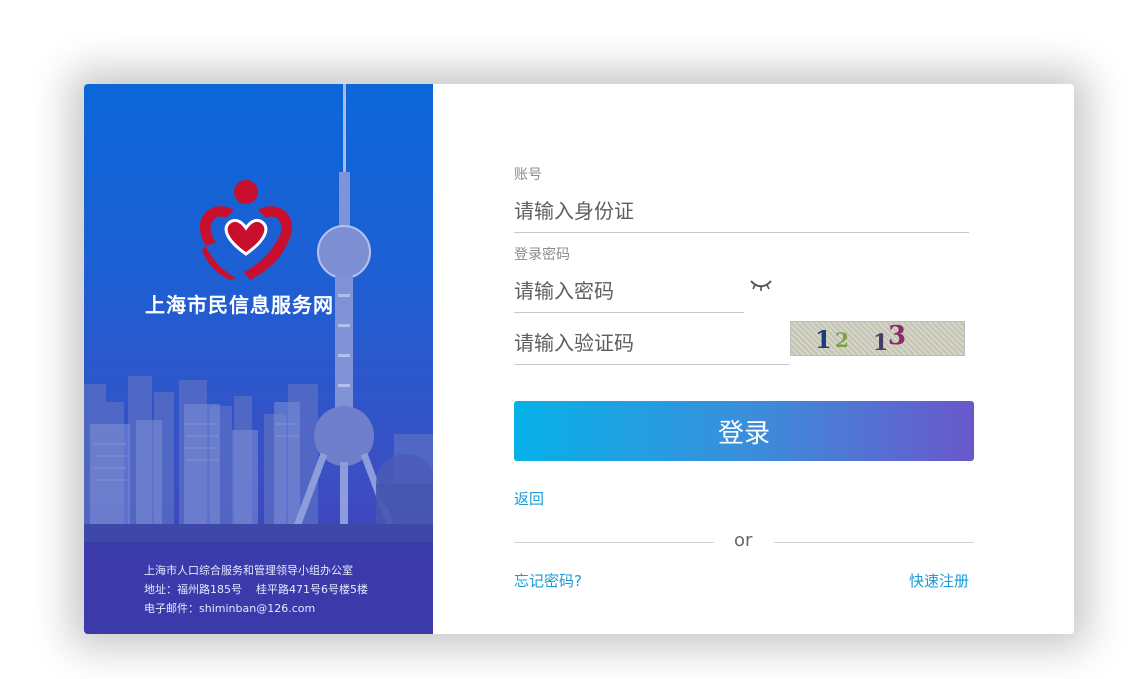  Describe the element at coordinates (528, 175) in the screenshot. I see `account-label: 账号` at that location.